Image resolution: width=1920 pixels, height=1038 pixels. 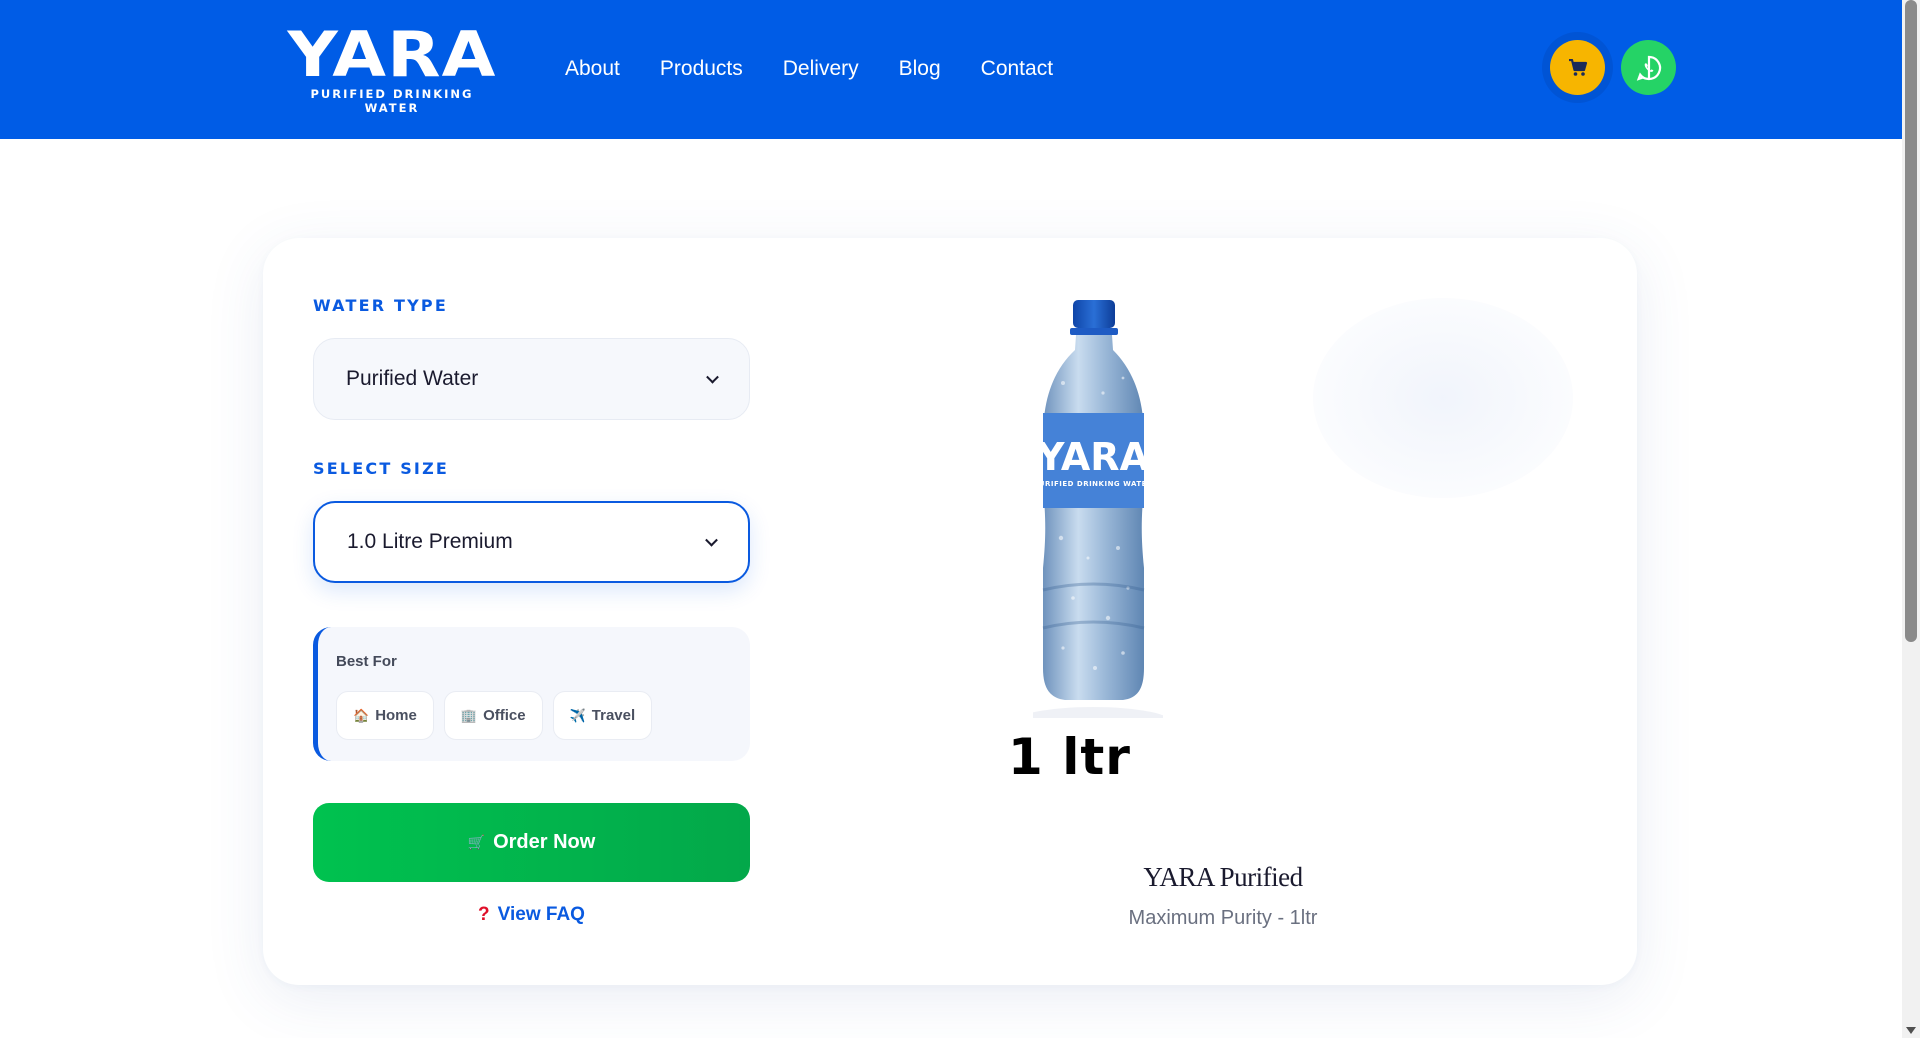 What do you see at coordinates (396, 715) in the screenshot?
I see `chip-label: Home` at bounding box center [396, 715].